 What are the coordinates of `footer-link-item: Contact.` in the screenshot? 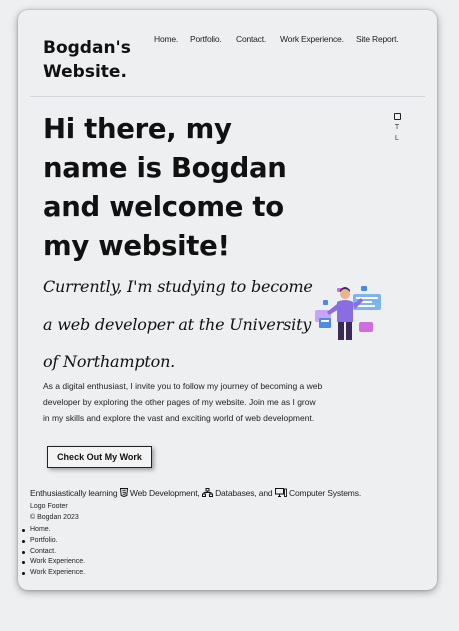 It's located at (53, 552).